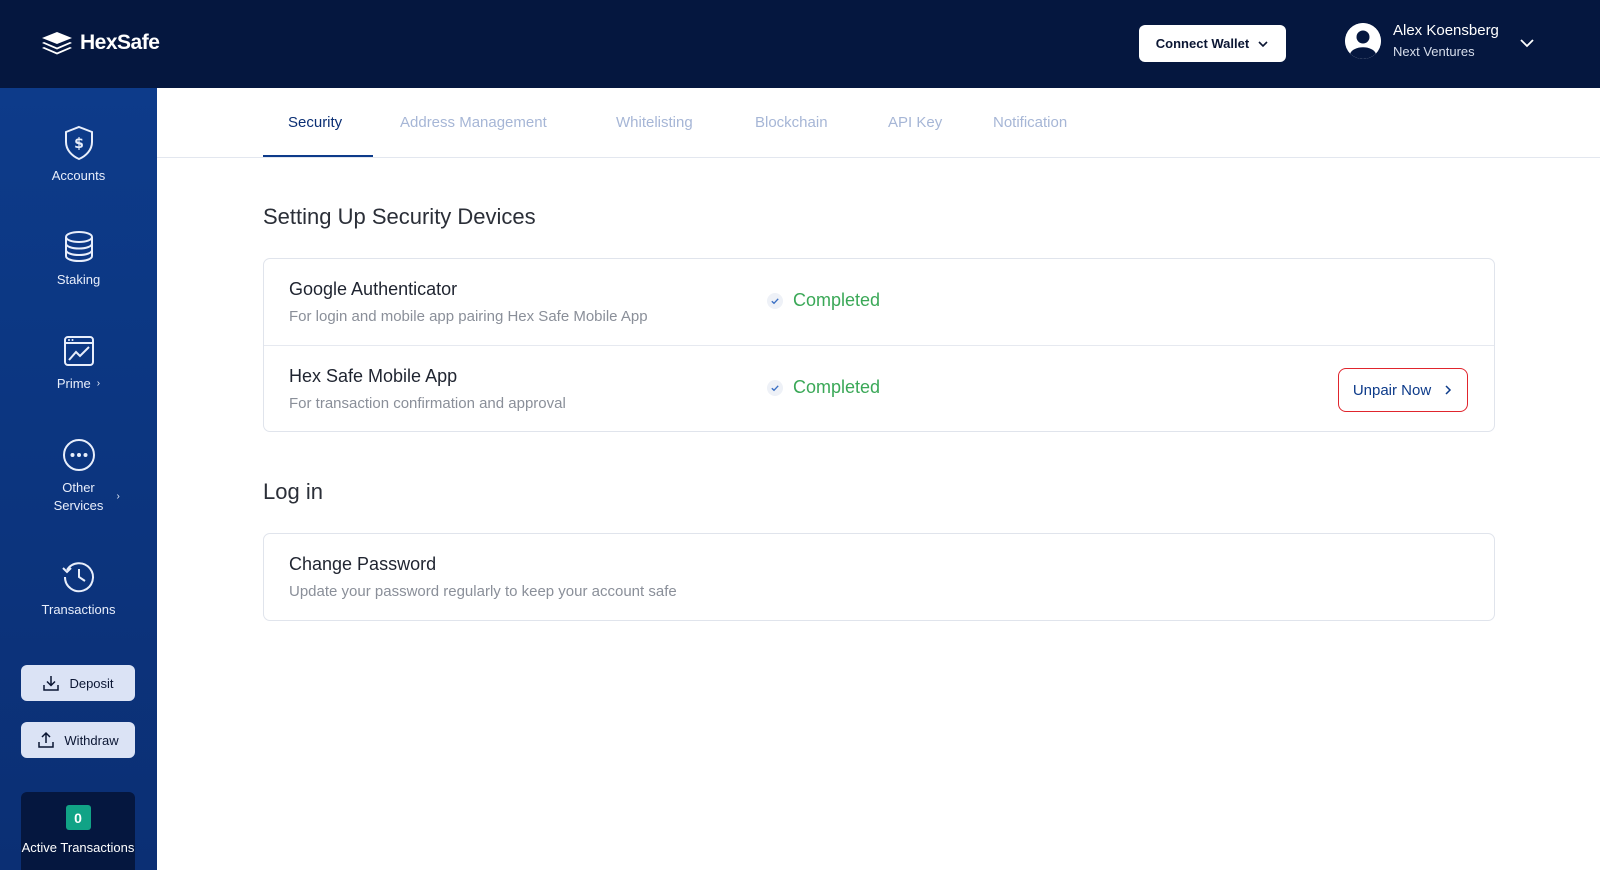  I want to click on active-transactions-label: Active Transactions, so click(78, 847).